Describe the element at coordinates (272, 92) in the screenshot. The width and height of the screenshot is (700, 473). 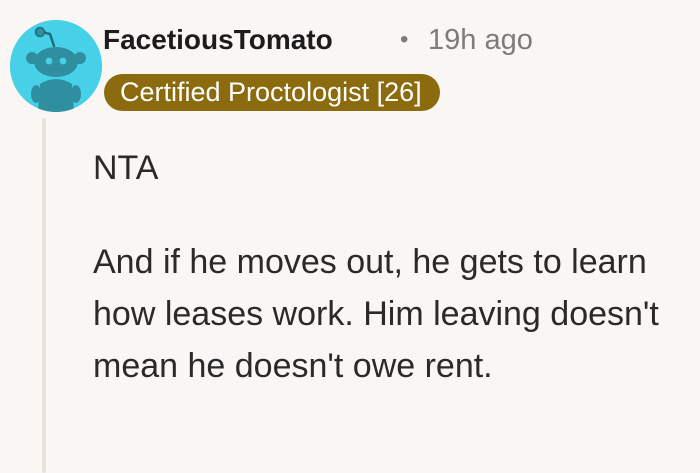
I see `user-flair-badge: Certified Proctologist [26]` at that location.